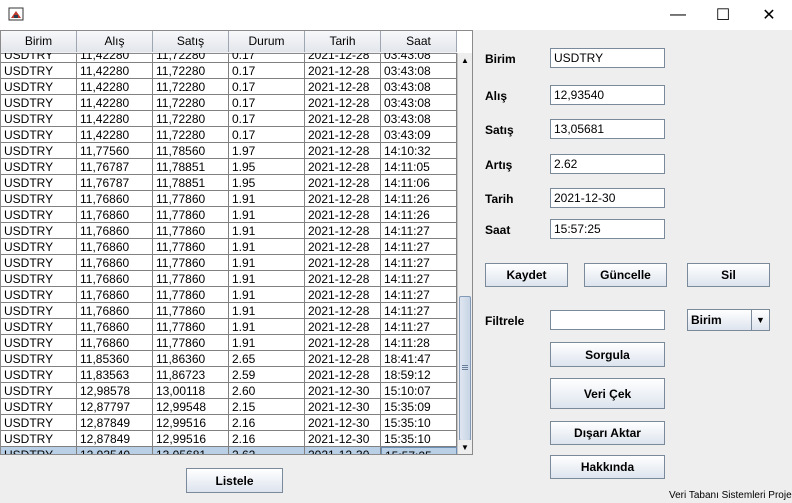  What do you see at coordinates (191, 167) in the screenshot?
I see `cell-satis: 11,78851` at bounding box center [191, 167].